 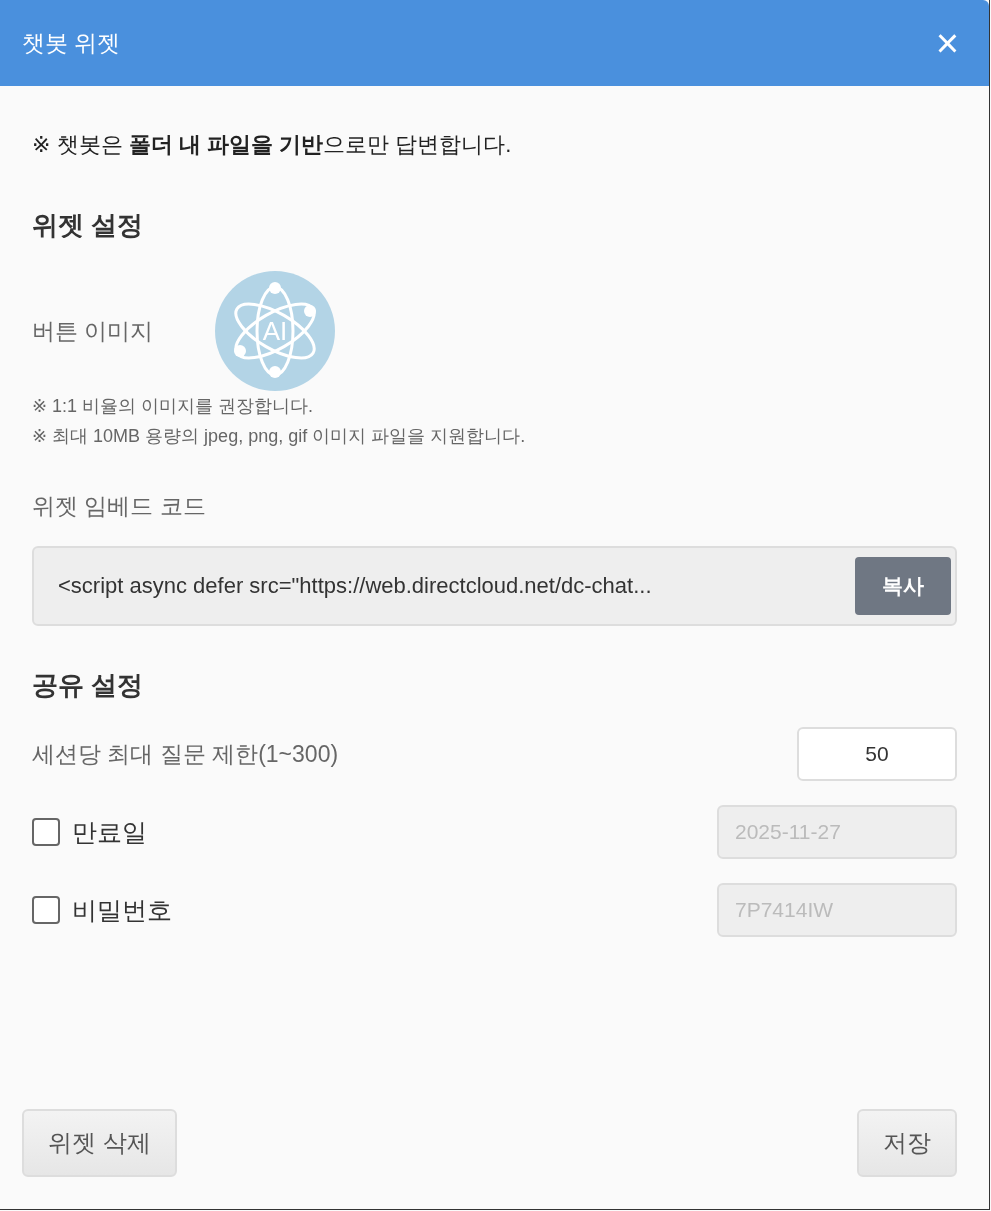 I want to click on embed-code-field: <script async defer src="https://web.directcloud.net/dc-chat... 복사, so click(x=494, y=586).